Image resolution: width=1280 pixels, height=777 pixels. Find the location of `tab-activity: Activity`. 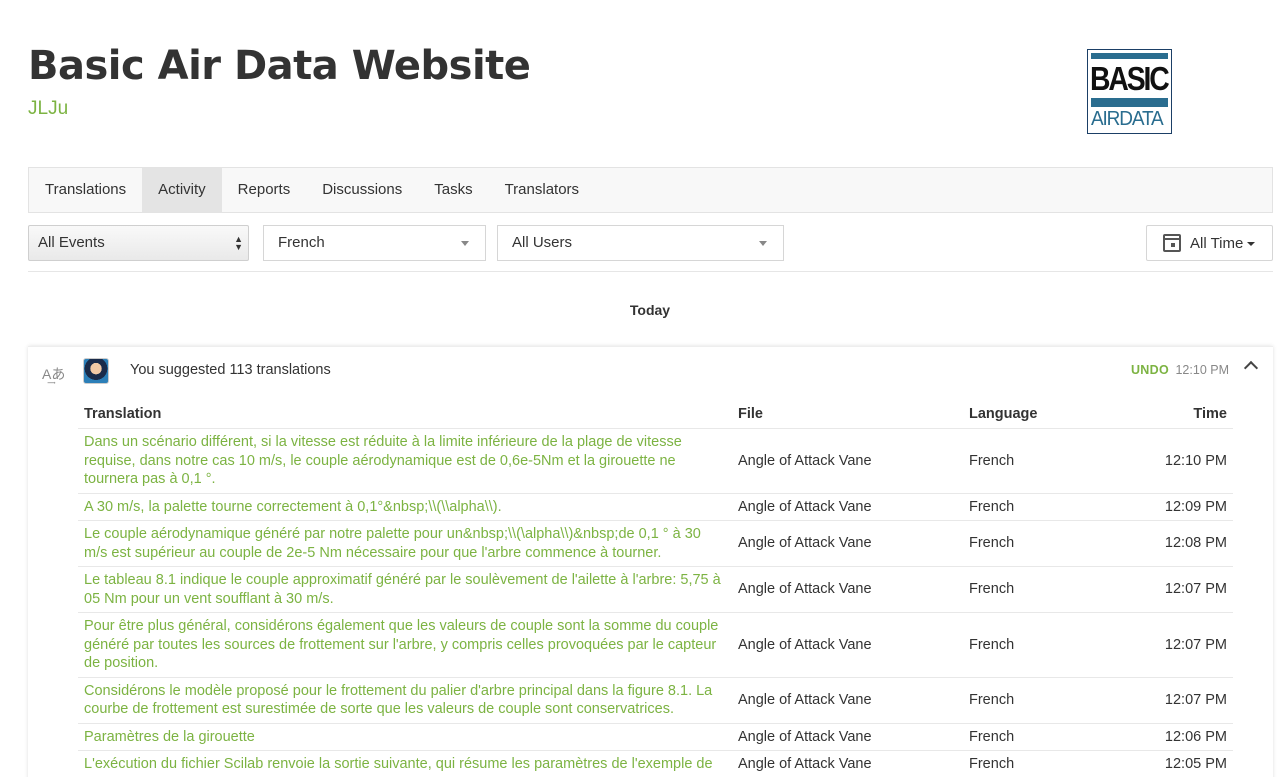

tab-activity: Activity is located at coordinates (182, 190).